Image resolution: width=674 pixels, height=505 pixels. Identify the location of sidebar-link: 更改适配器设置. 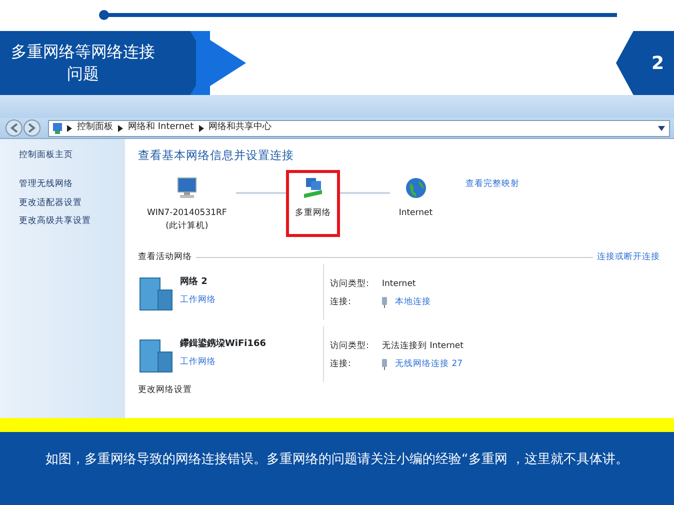
(72, 203).